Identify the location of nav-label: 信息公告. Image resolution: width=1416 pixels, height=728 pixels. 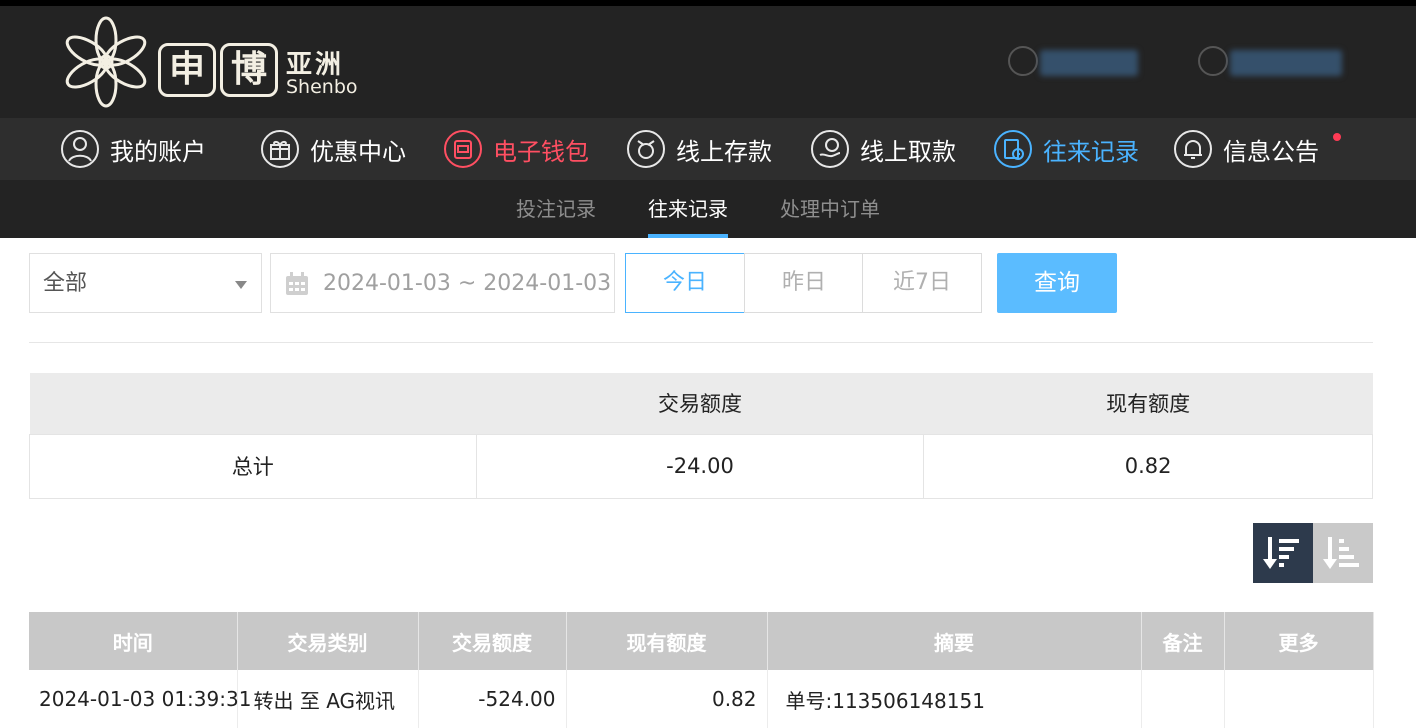
(1271, 151).